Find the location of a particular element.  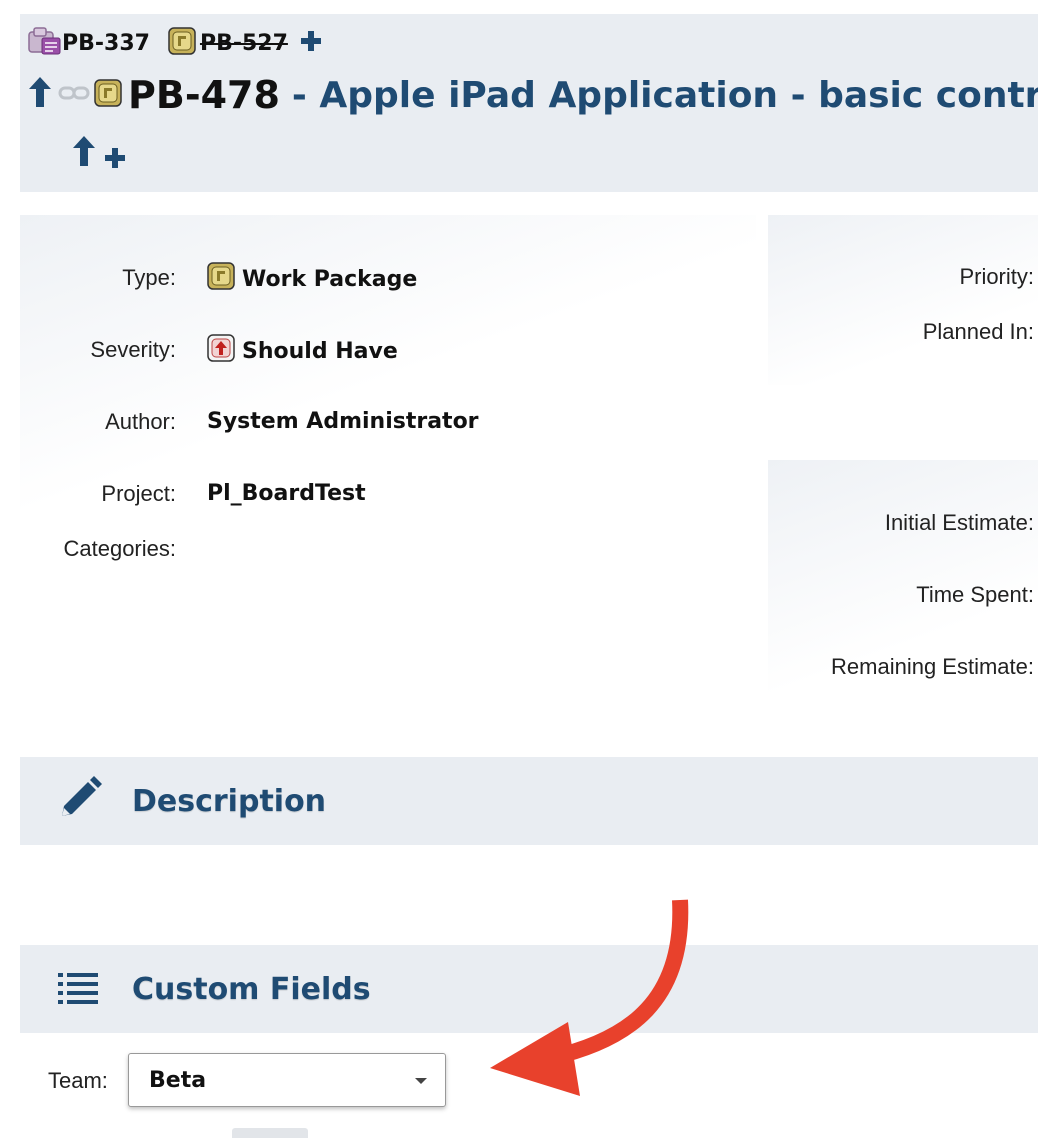

parent-issues: PB-337 PB-527 is located at coordinates (175, 43).